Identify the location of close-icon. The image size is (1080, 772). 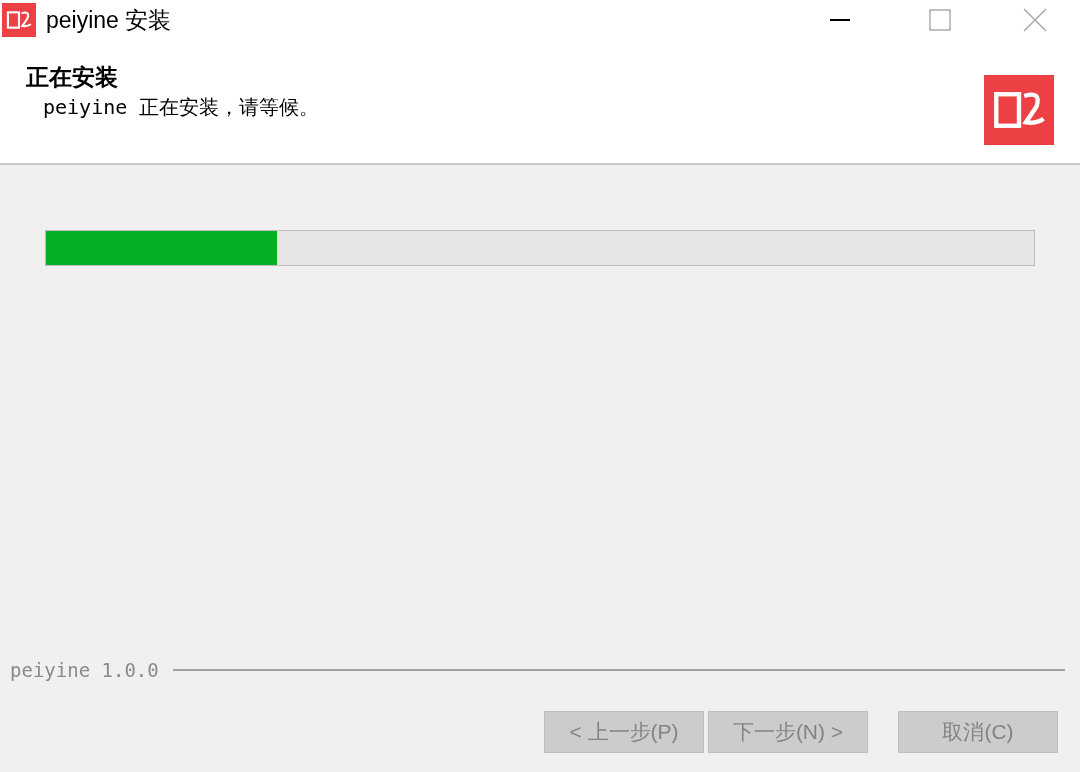
(1035, 20).